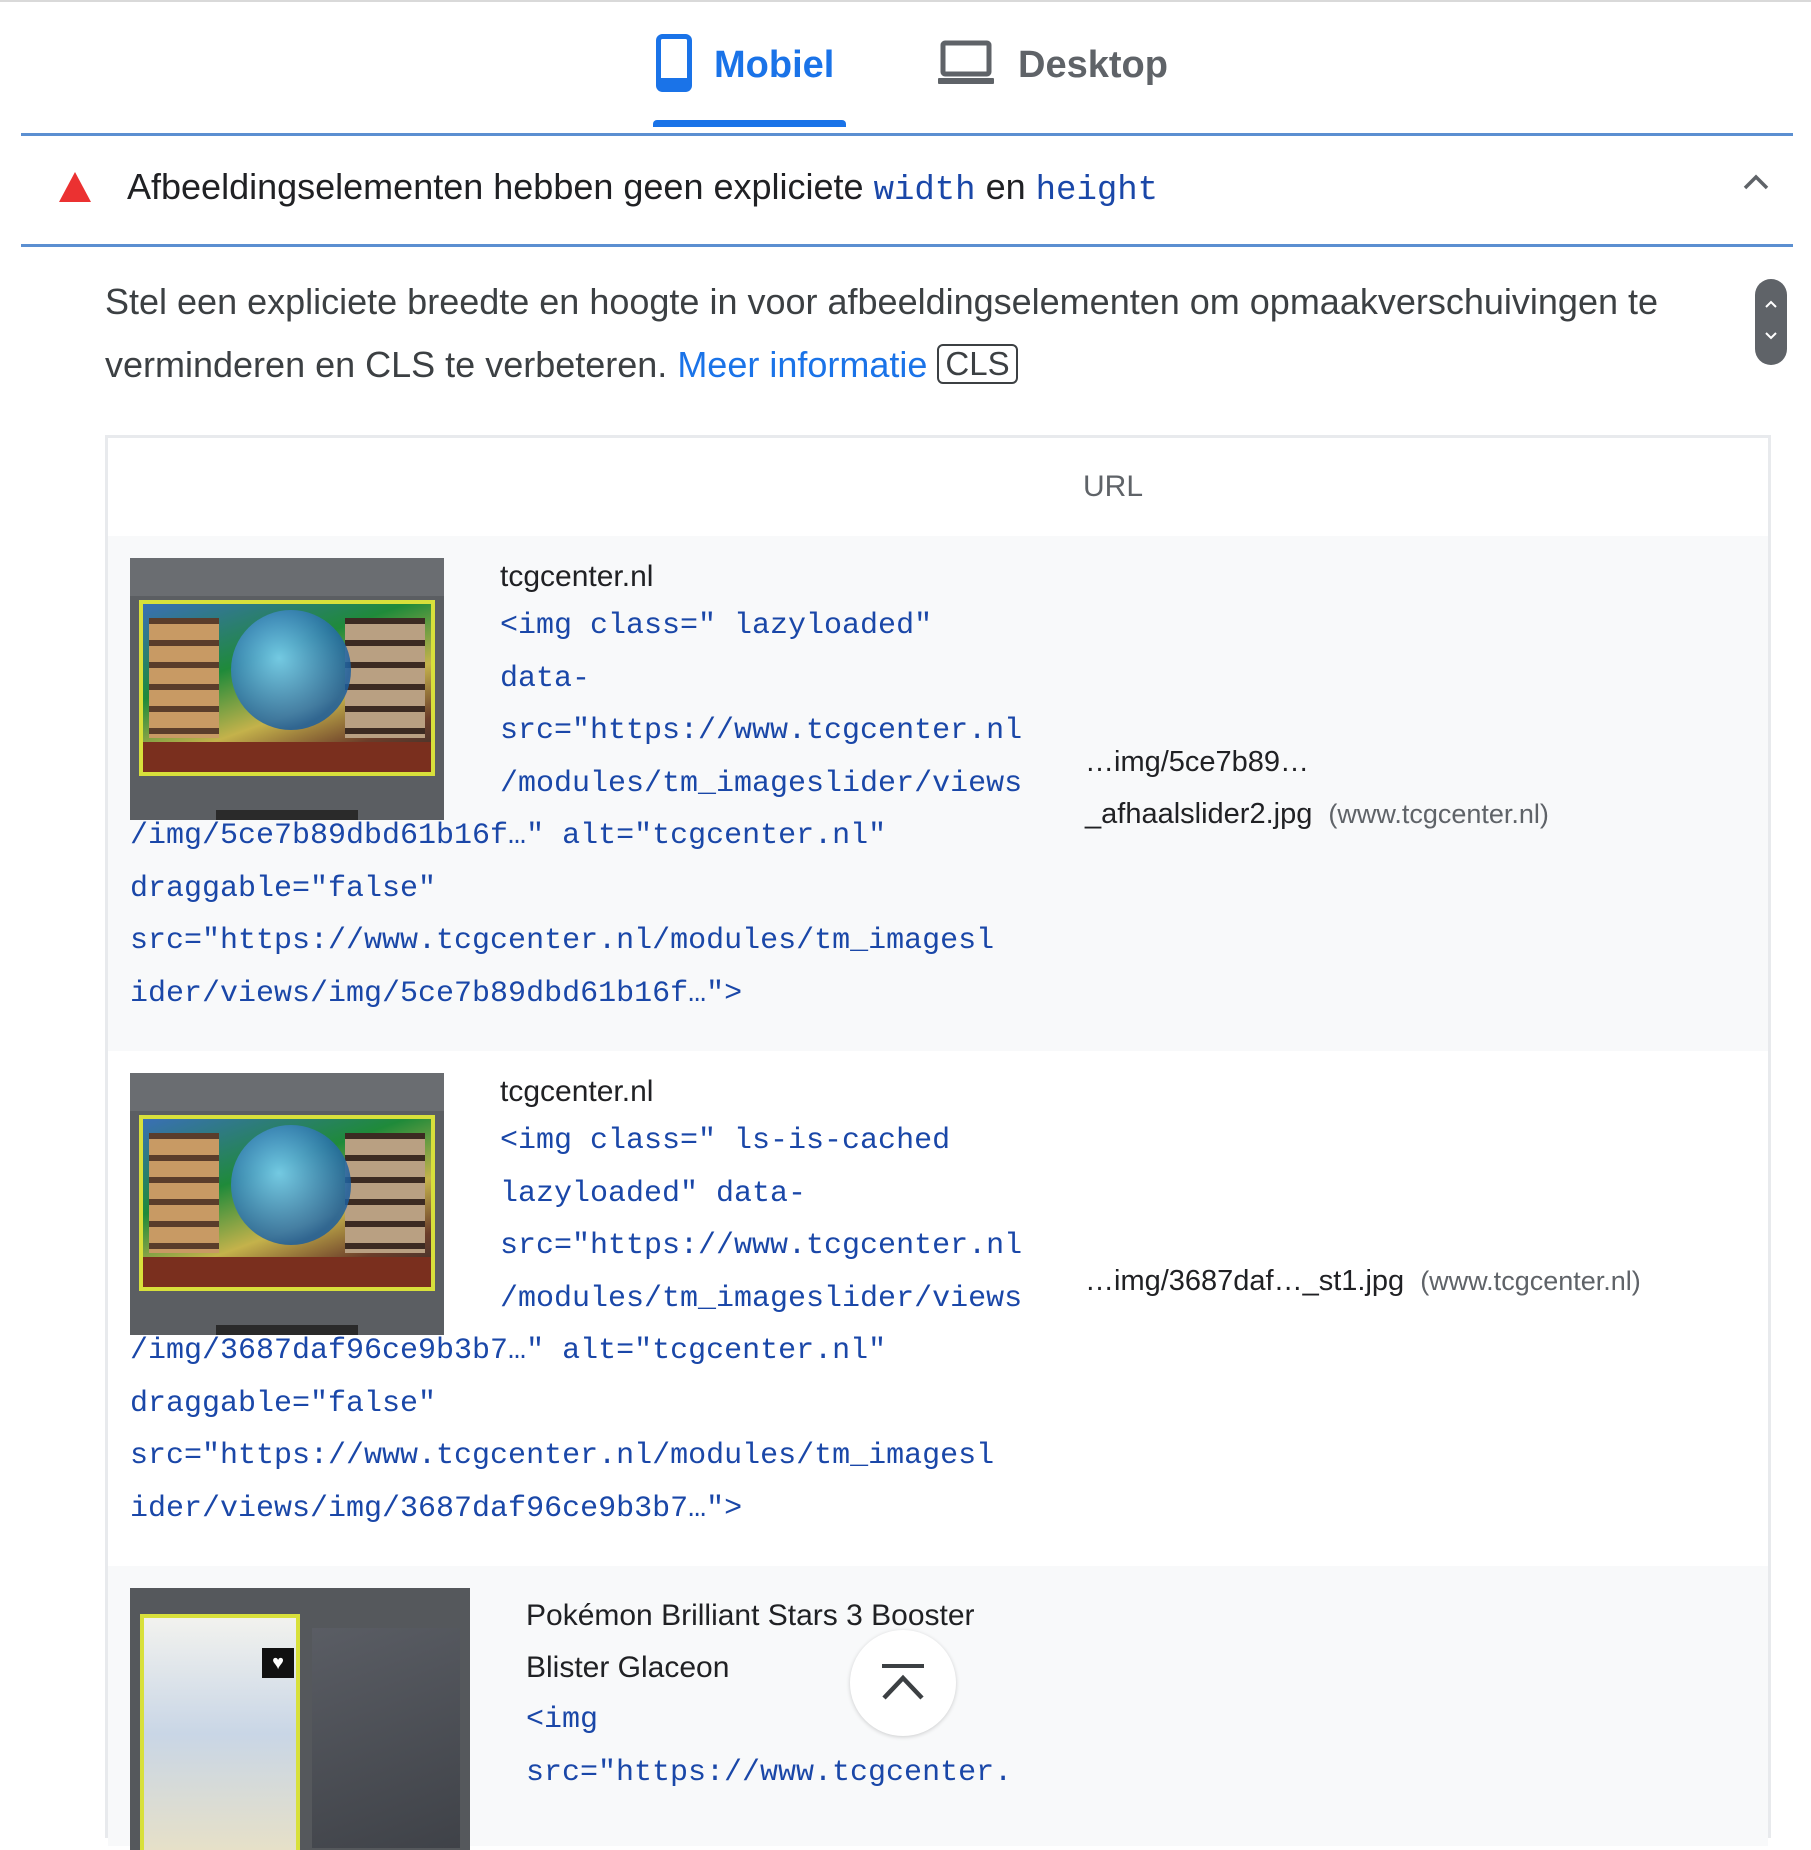  Describe the element at coordinates (924, 191) in the screenshot. I see `code-width: width` at that location.